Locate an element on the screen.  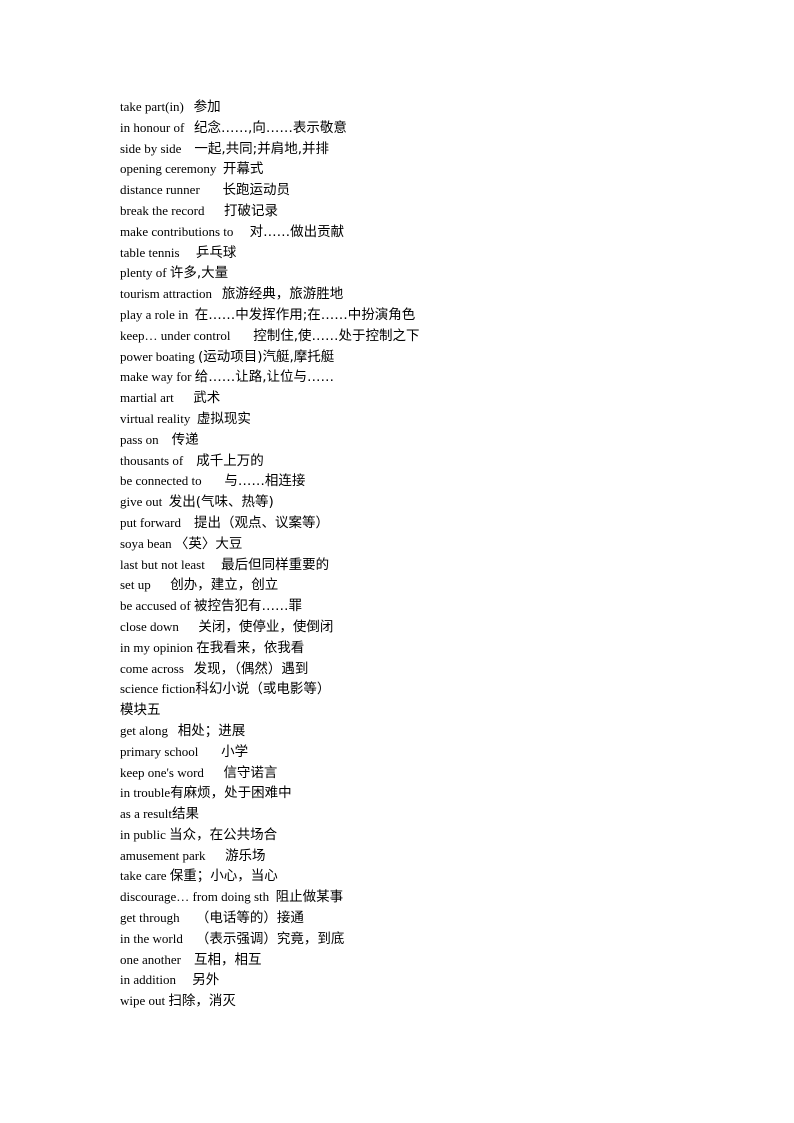
vocab-meaning: （表示强调）究竟，到底 is located at coordinates (270, 938).